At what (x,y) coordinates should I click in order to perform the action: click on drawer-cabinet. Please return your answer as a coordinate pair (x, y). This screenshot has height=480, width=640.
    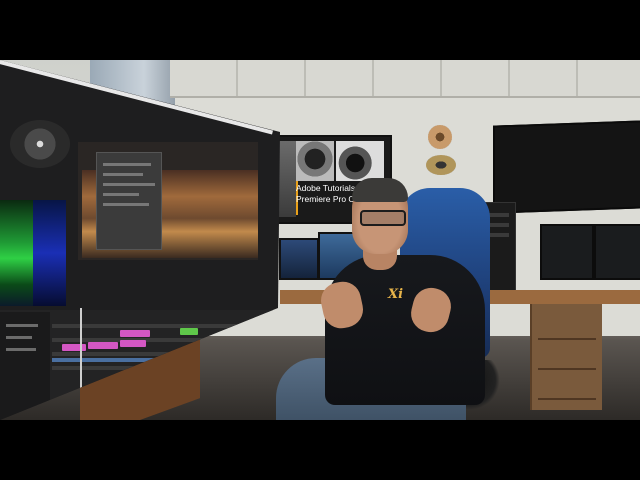
    Looking at the image, I should click on (566, 357).